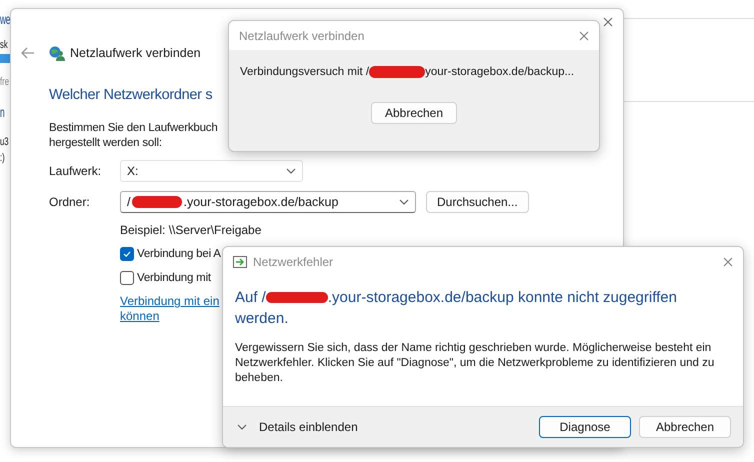  What do you see at coordinates (174, 278) in the screenshot?
I see `checkbox-label: Verbindung mit` at bounding box center [174, 278].